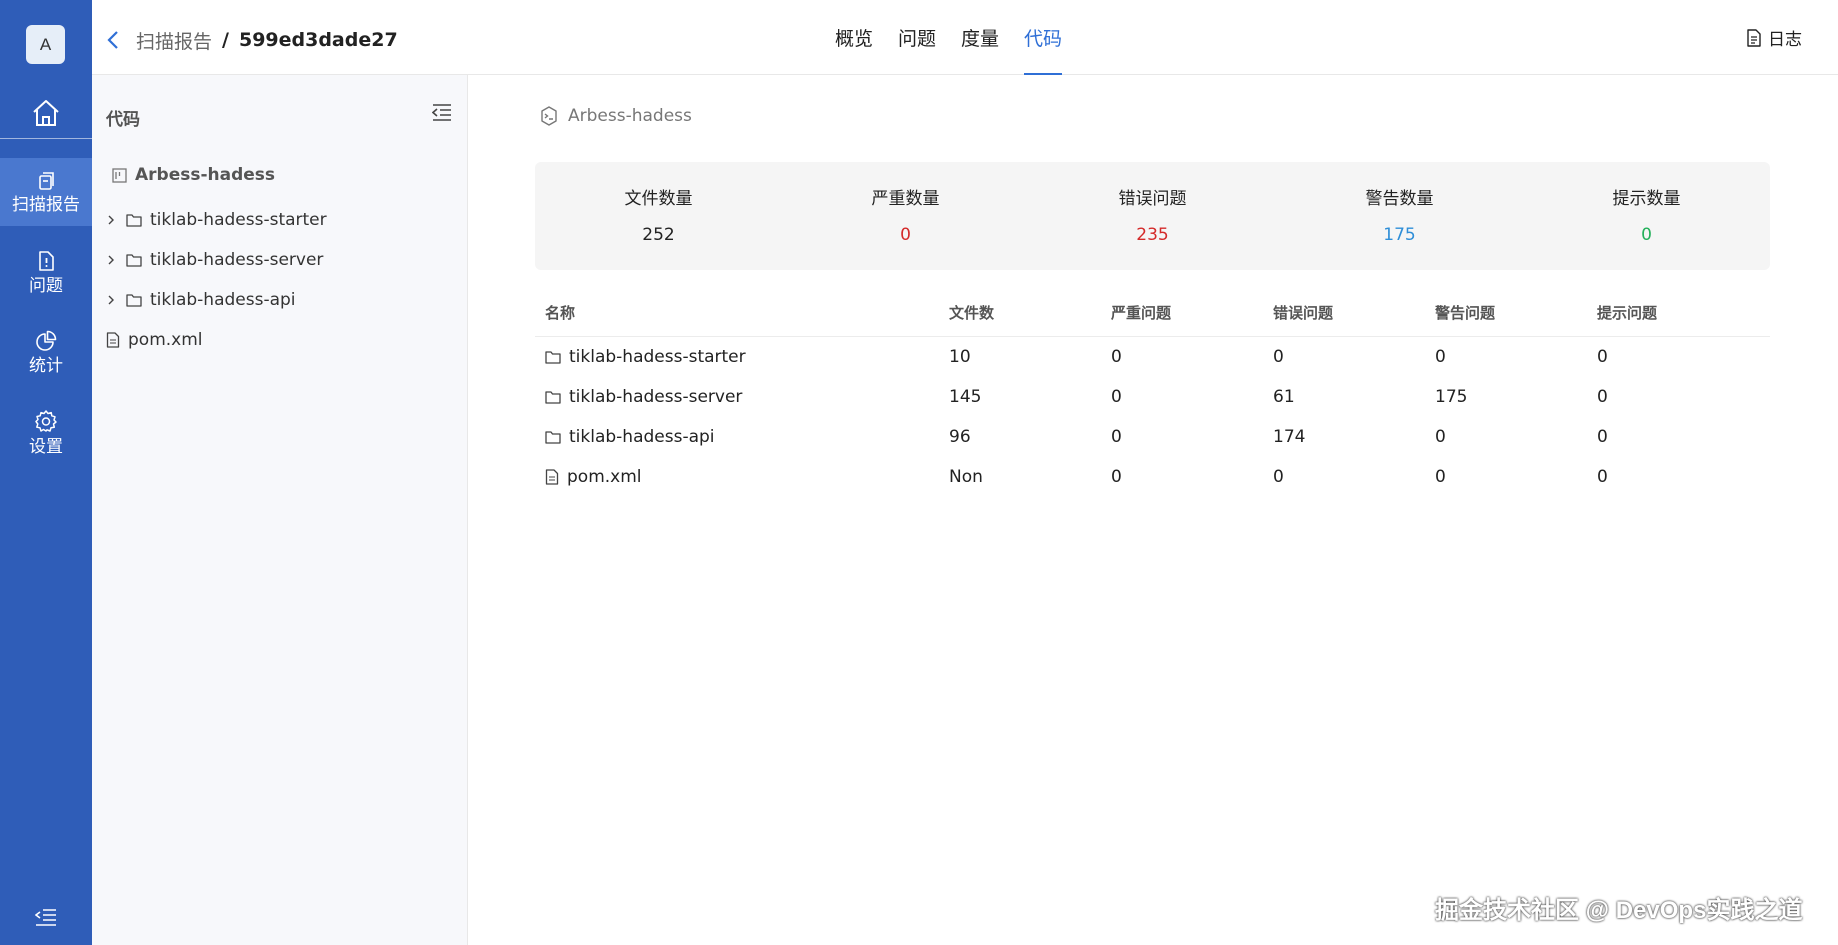  I want to click on tab-overview: 概览, so click(854, 37).